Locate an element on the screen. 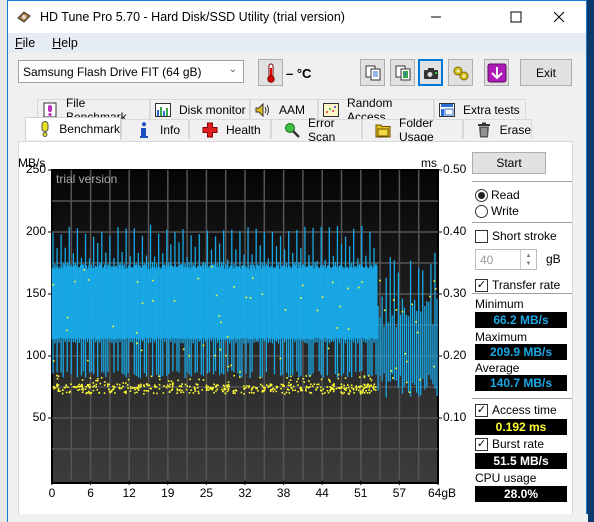  access-time-readout: 0.192 ms is located at coordinates (521, 427).